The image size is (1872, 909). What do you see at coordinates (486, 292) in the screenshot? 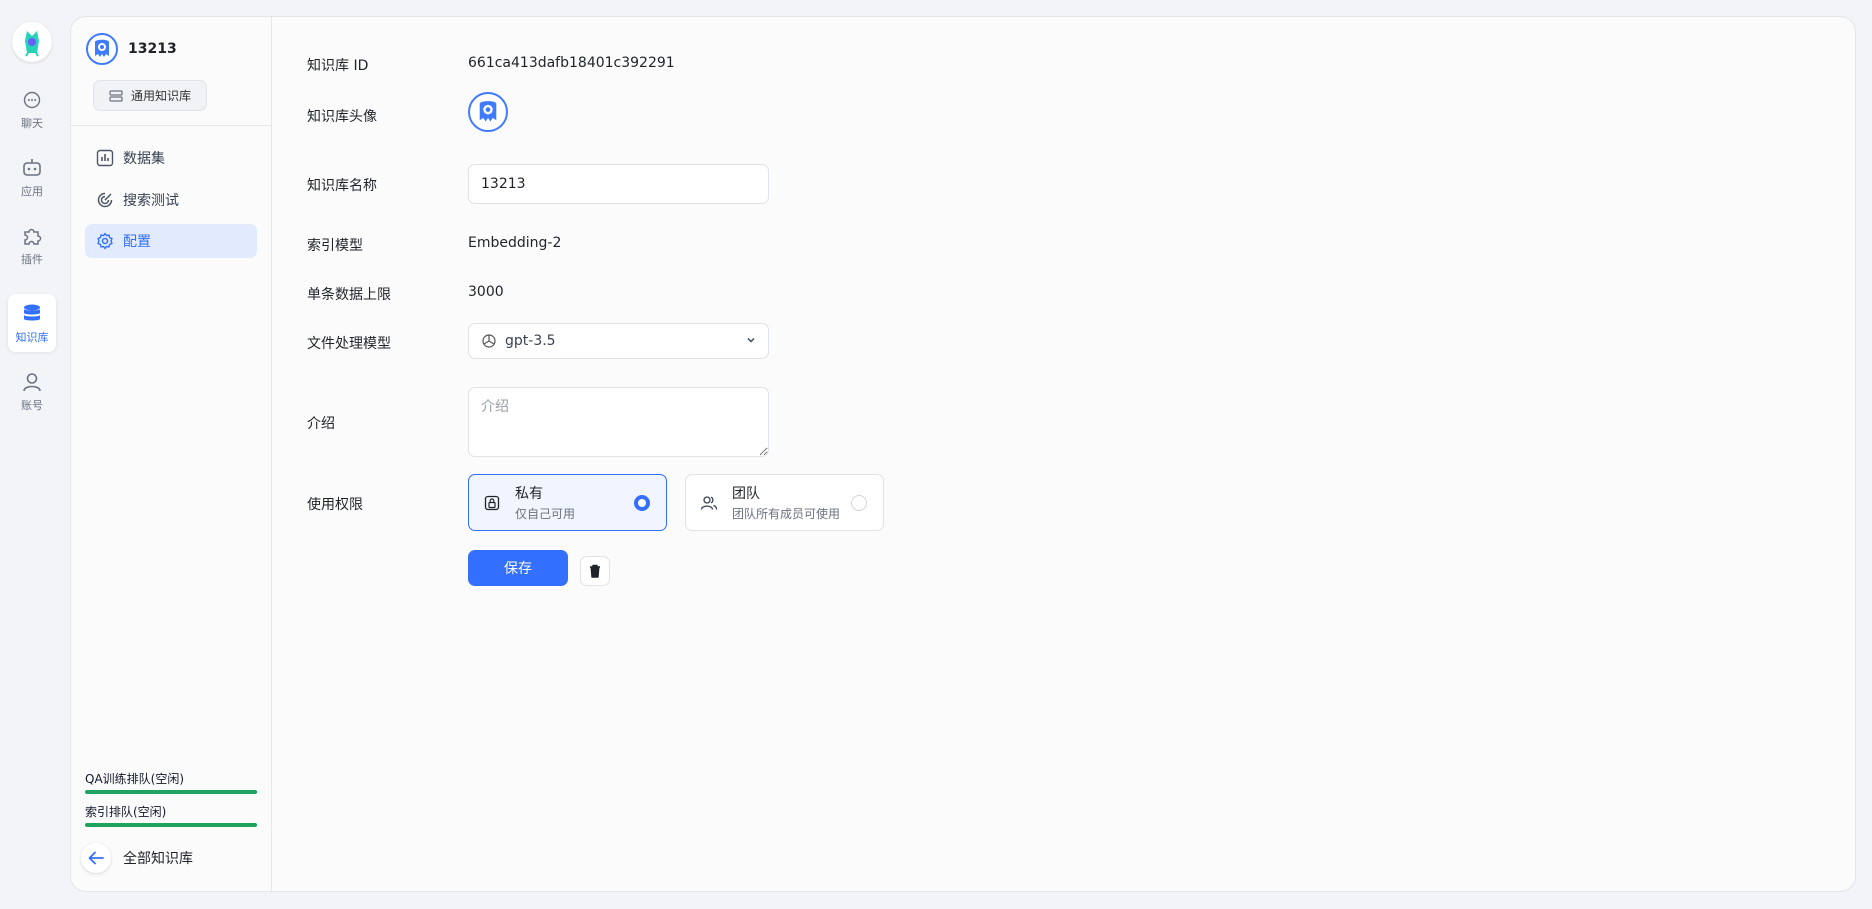
I see `limit-value: 3000` at bounding box center [486, 292].